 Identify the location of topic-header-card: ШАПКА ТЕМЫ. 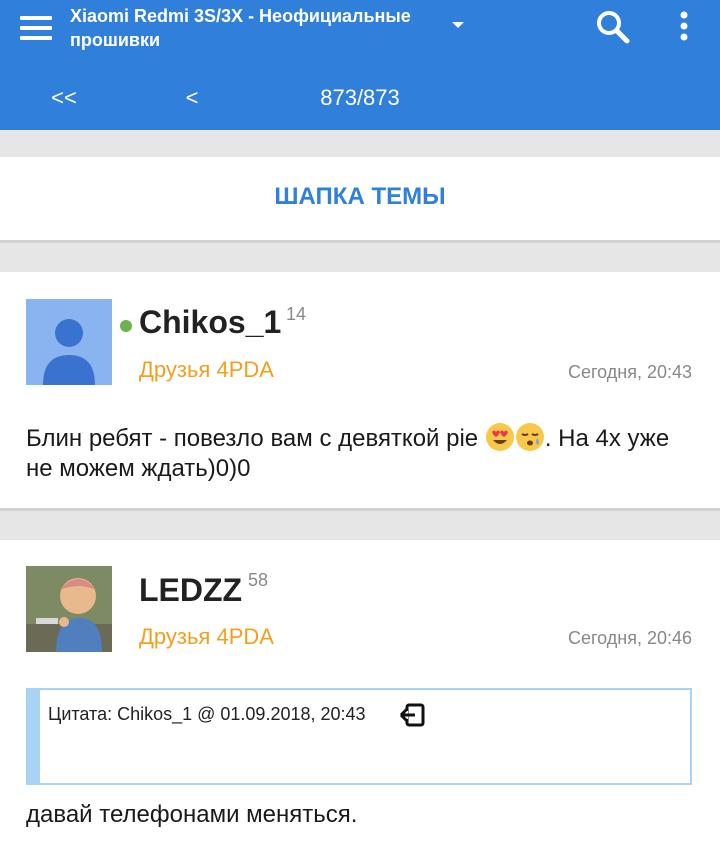
(360, 200).